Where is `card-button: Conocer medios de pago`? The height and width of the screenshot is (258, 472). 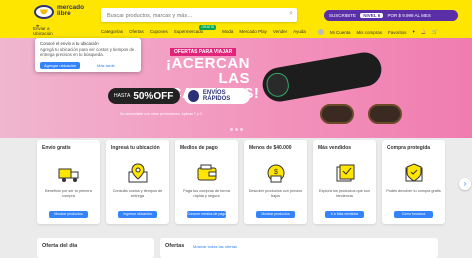 card-button: Conocer medios de pago is located at coordinates (206, 214).